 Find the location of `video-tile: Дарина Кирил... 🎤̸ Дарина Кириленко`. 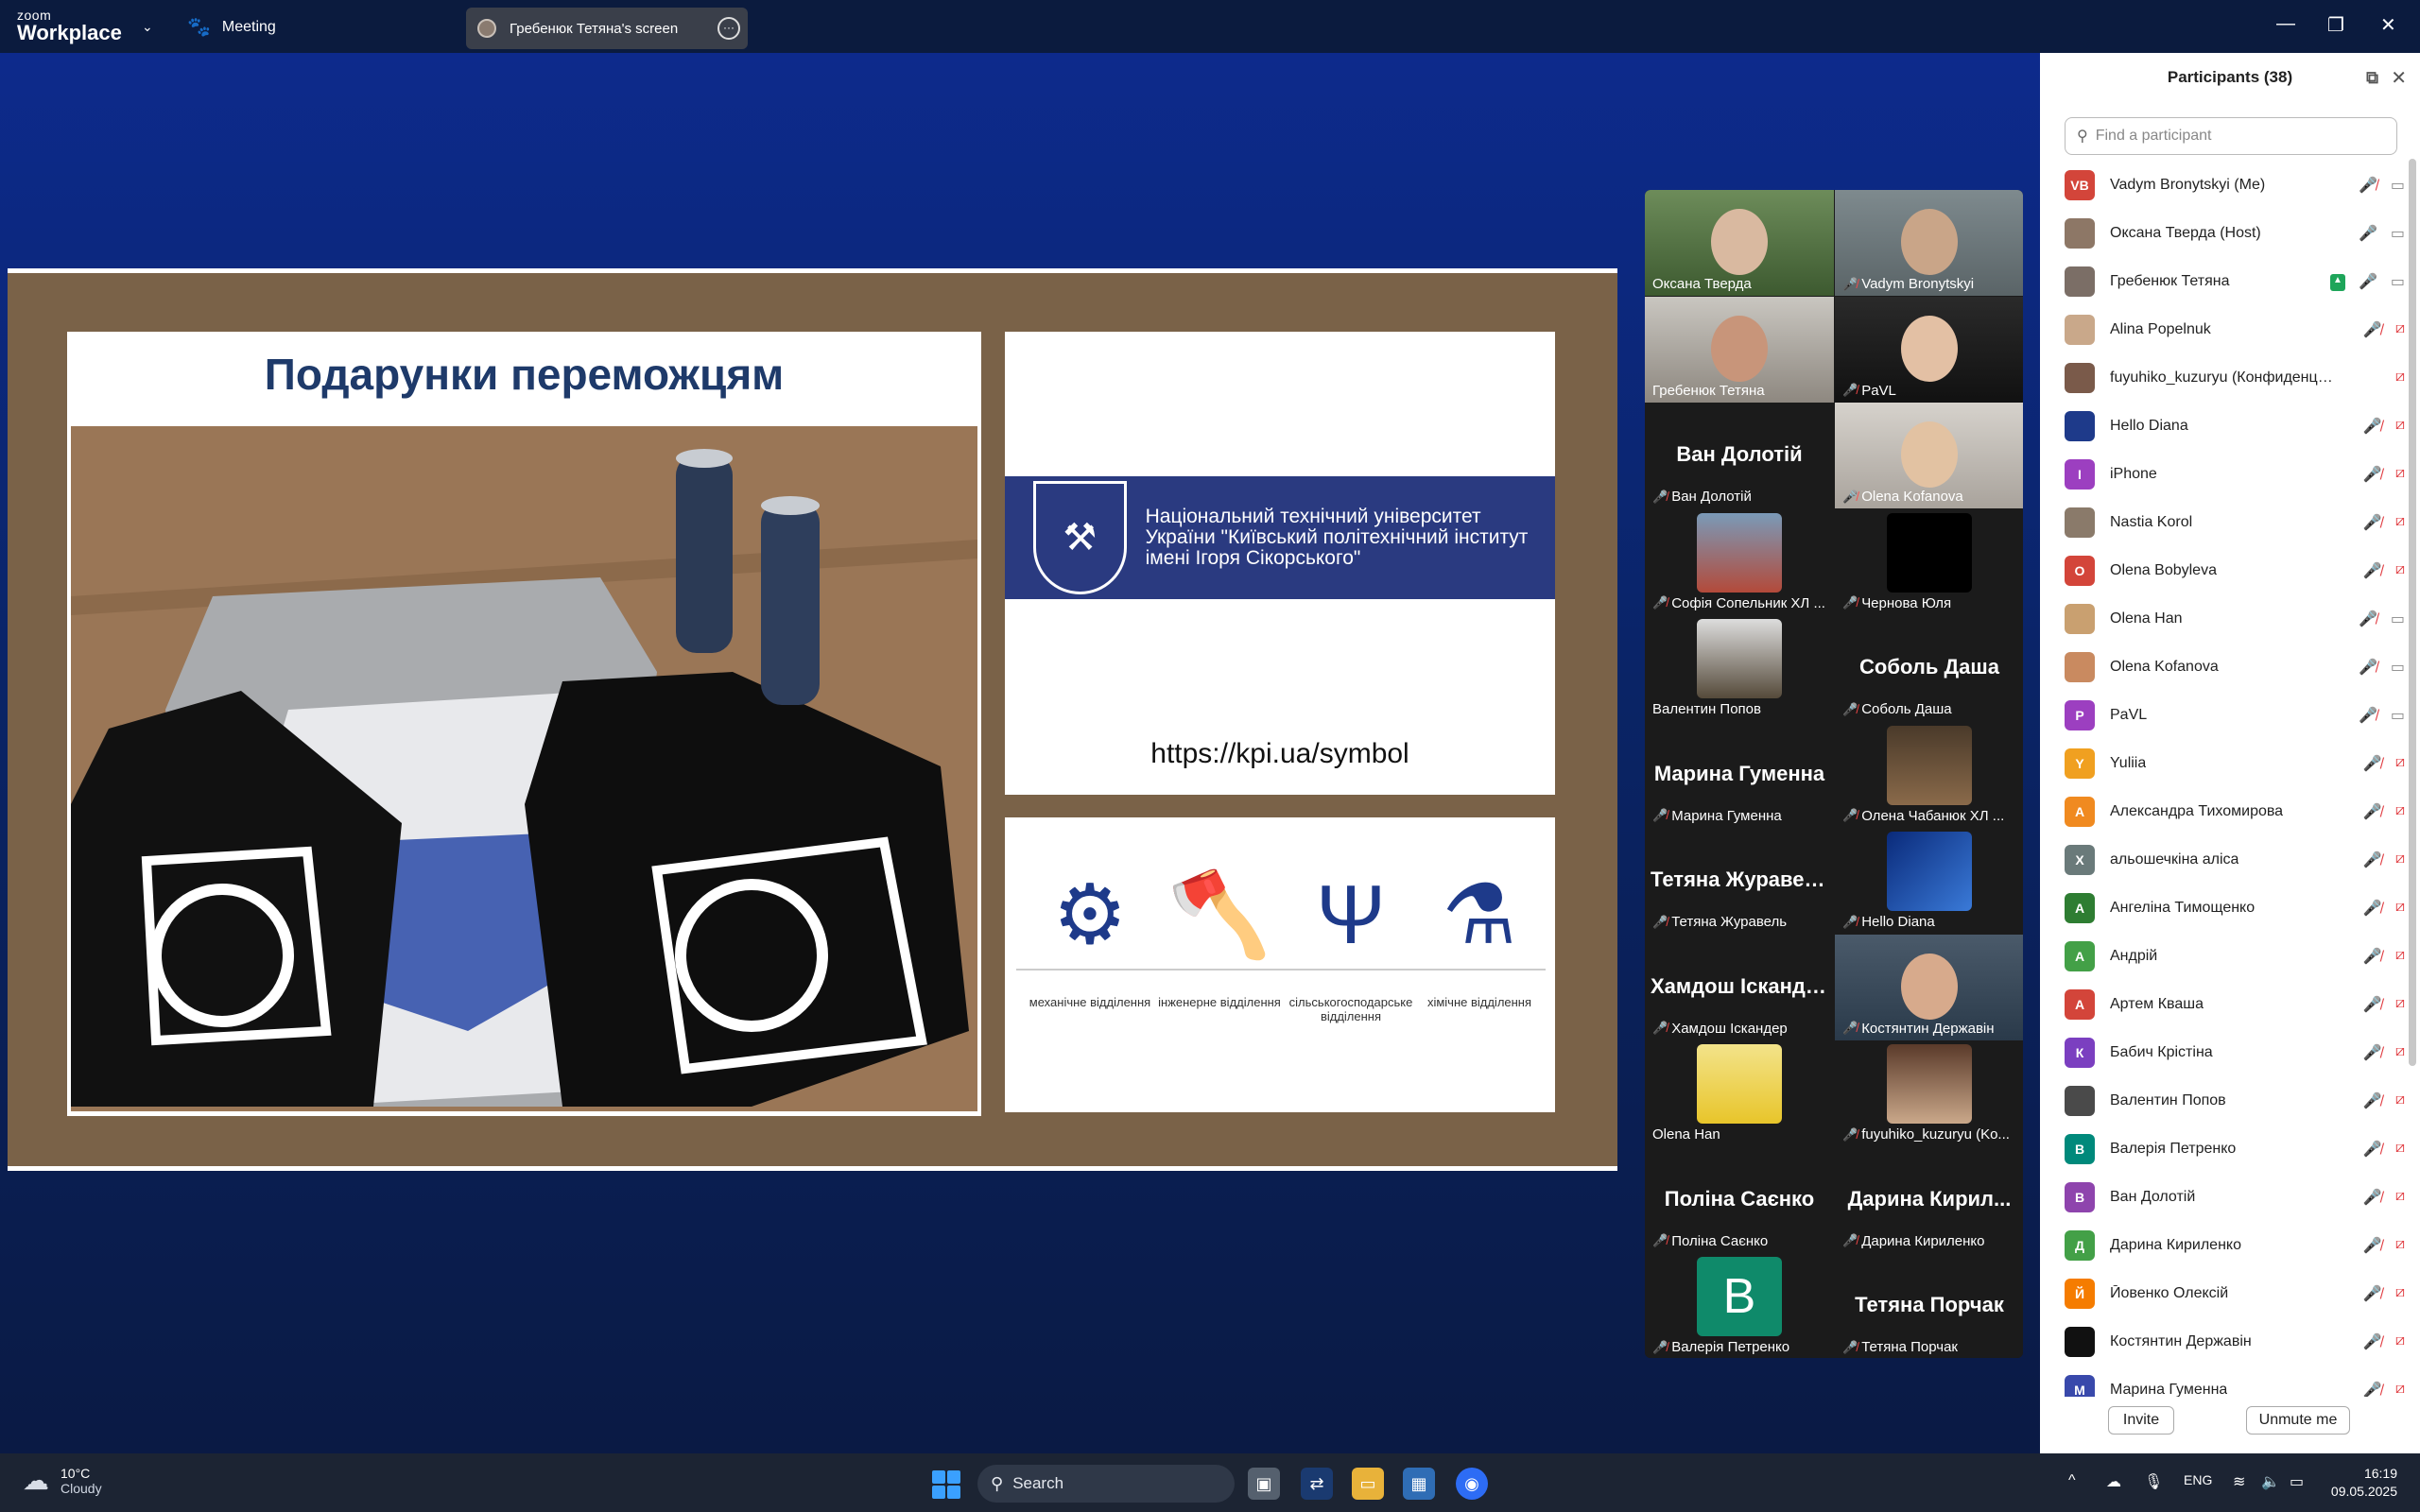

video-tile: Дарина Кирил... 🎤̸ Дарина Кириленко is located at coordinates (1929, 1199).